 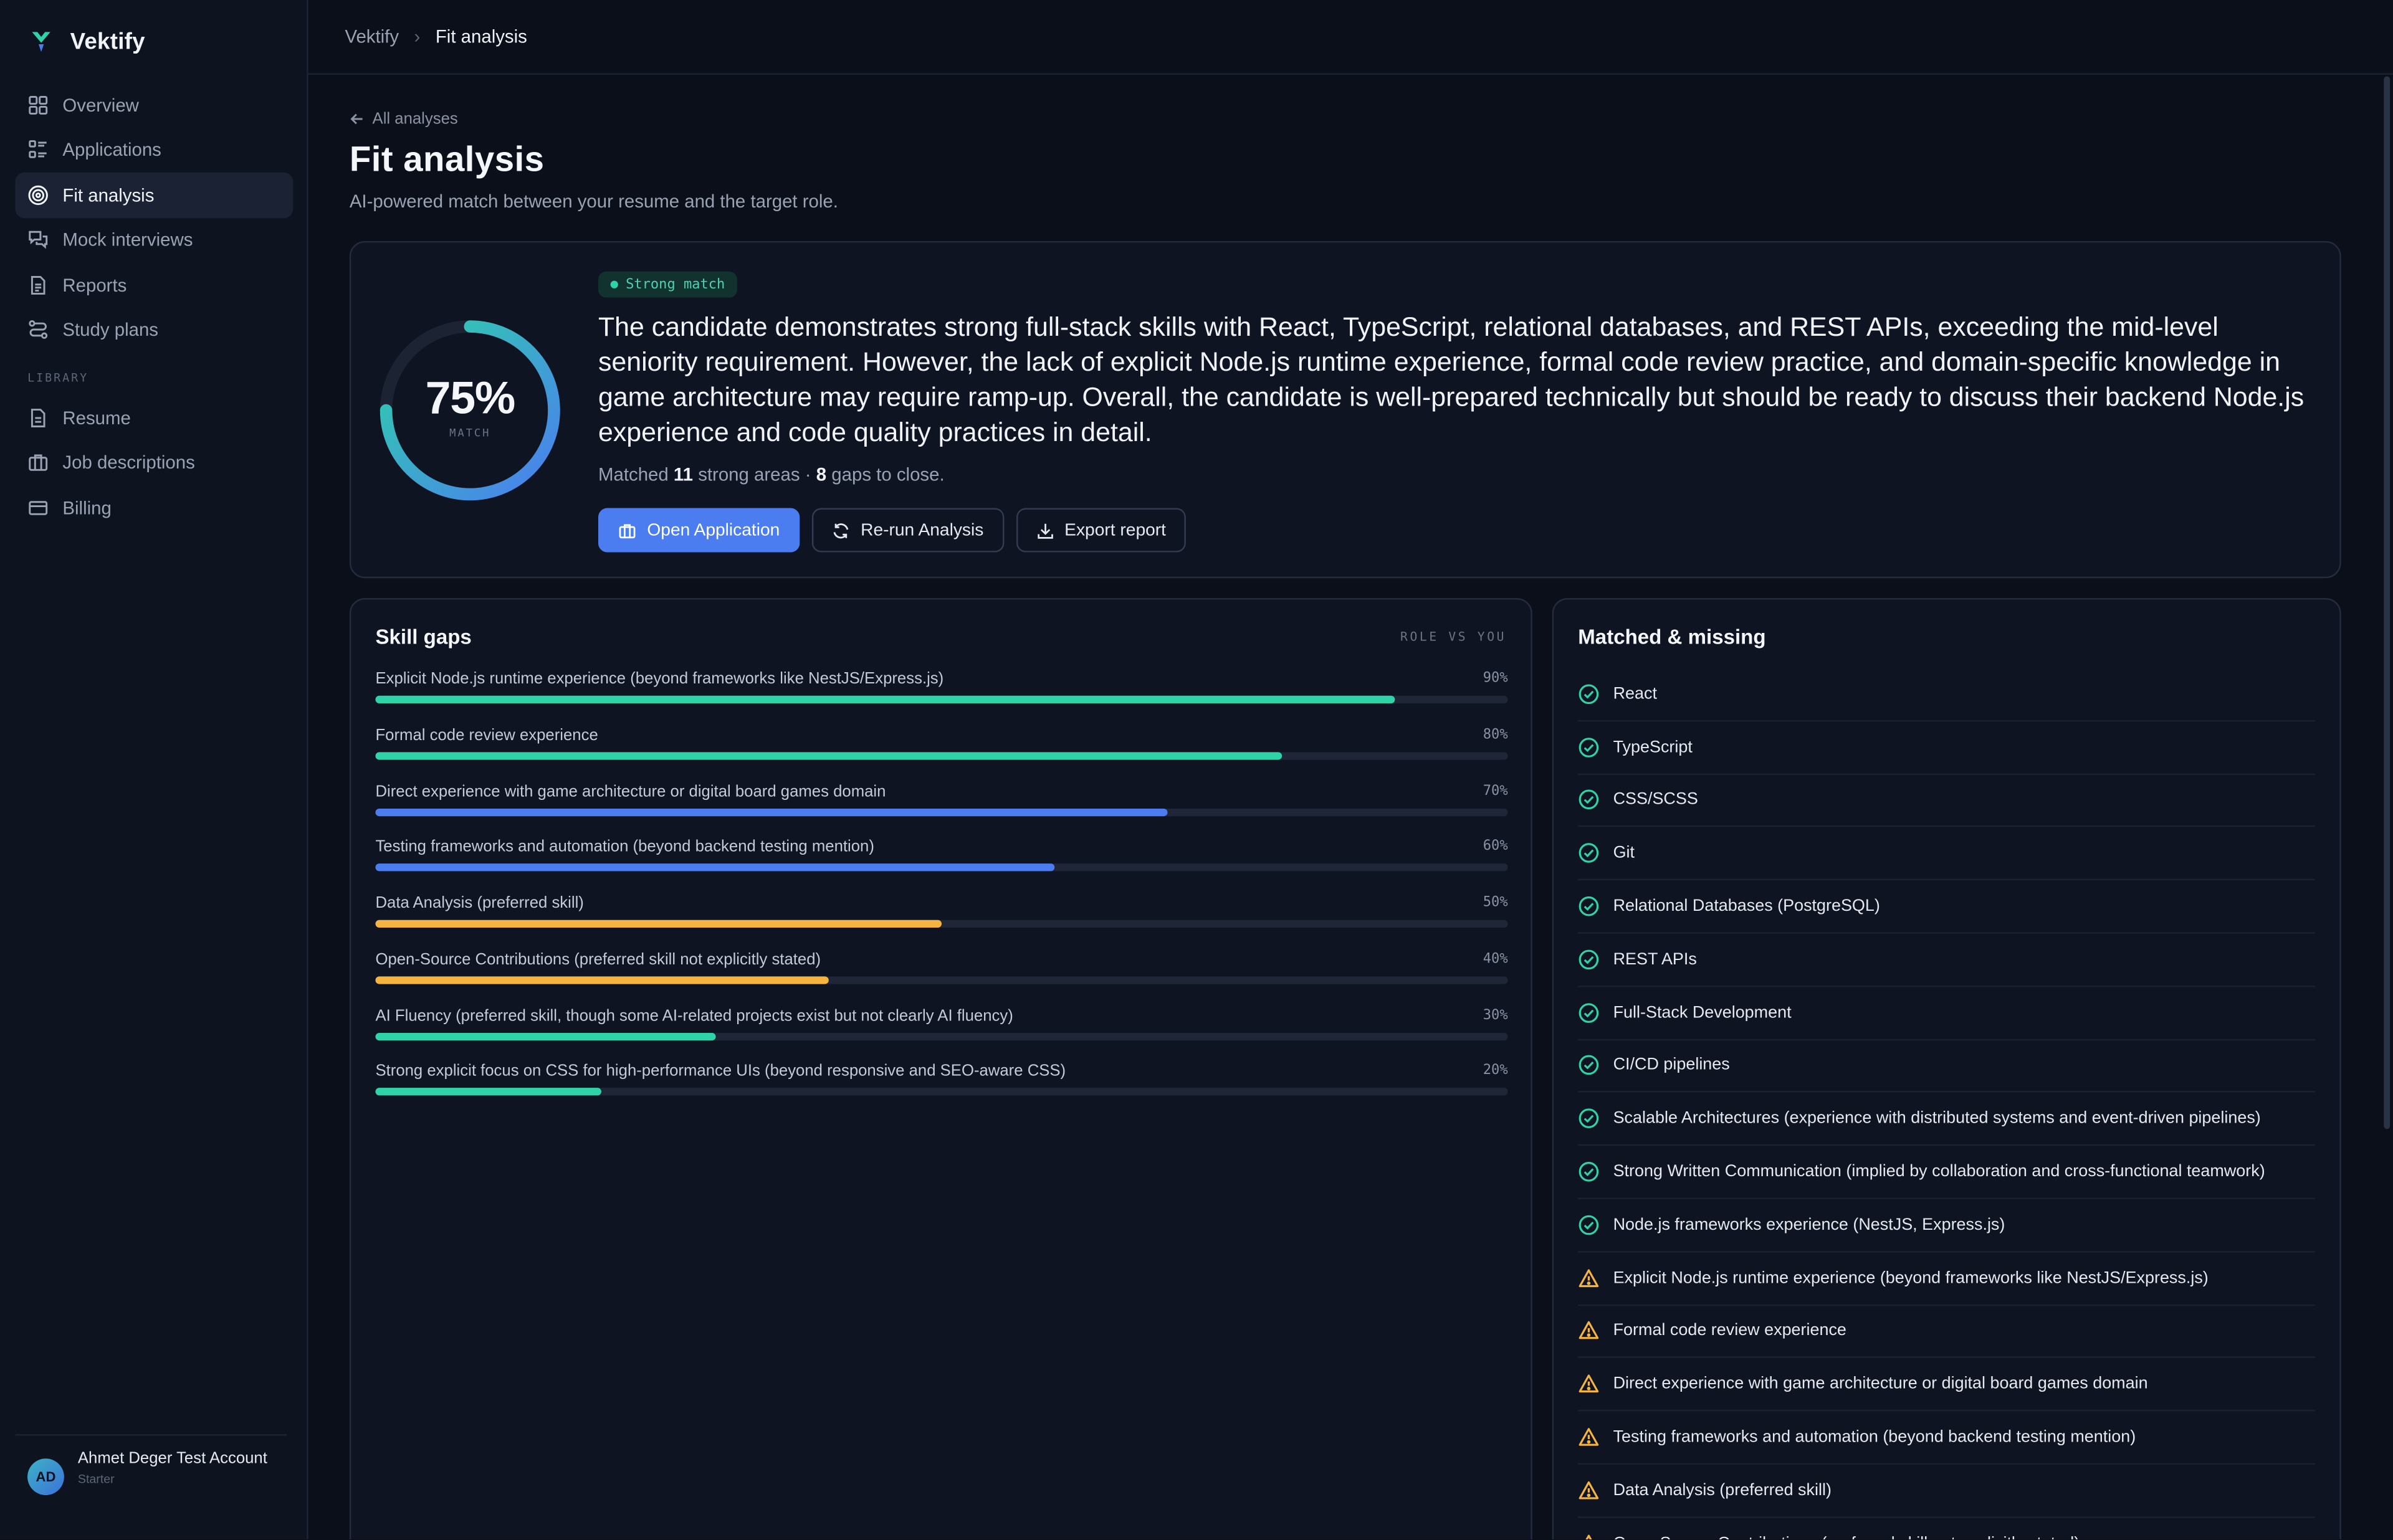 What do you see at coordinates (2387, 602) in the screenshot?
I see `page-scrollbar` at bounding box center [2387, 602].